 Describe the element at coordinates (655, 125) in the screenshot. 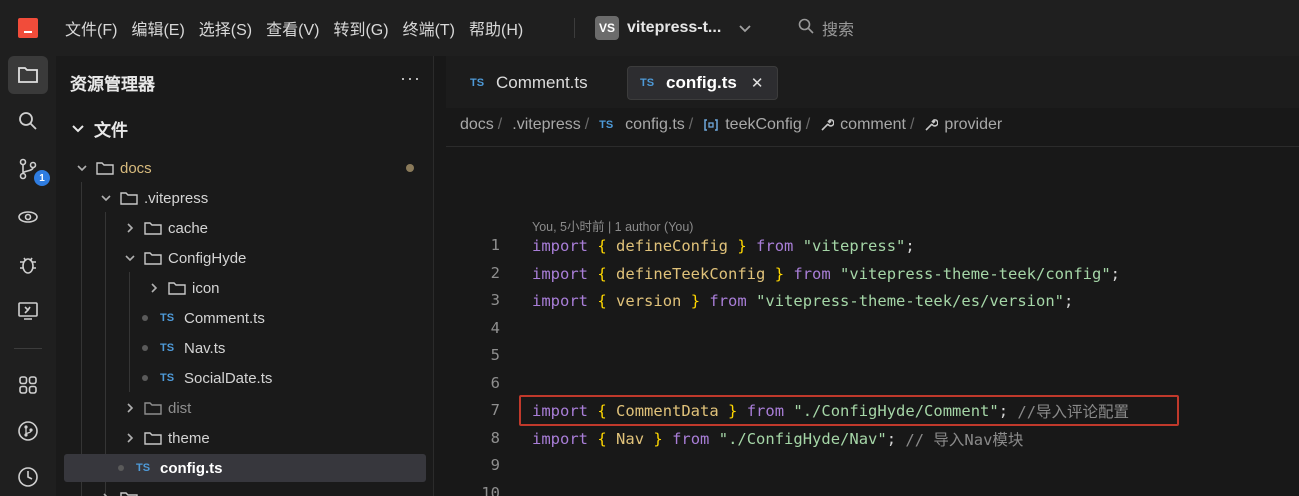

I see `breadcrumb-item: config.ts` at that location.